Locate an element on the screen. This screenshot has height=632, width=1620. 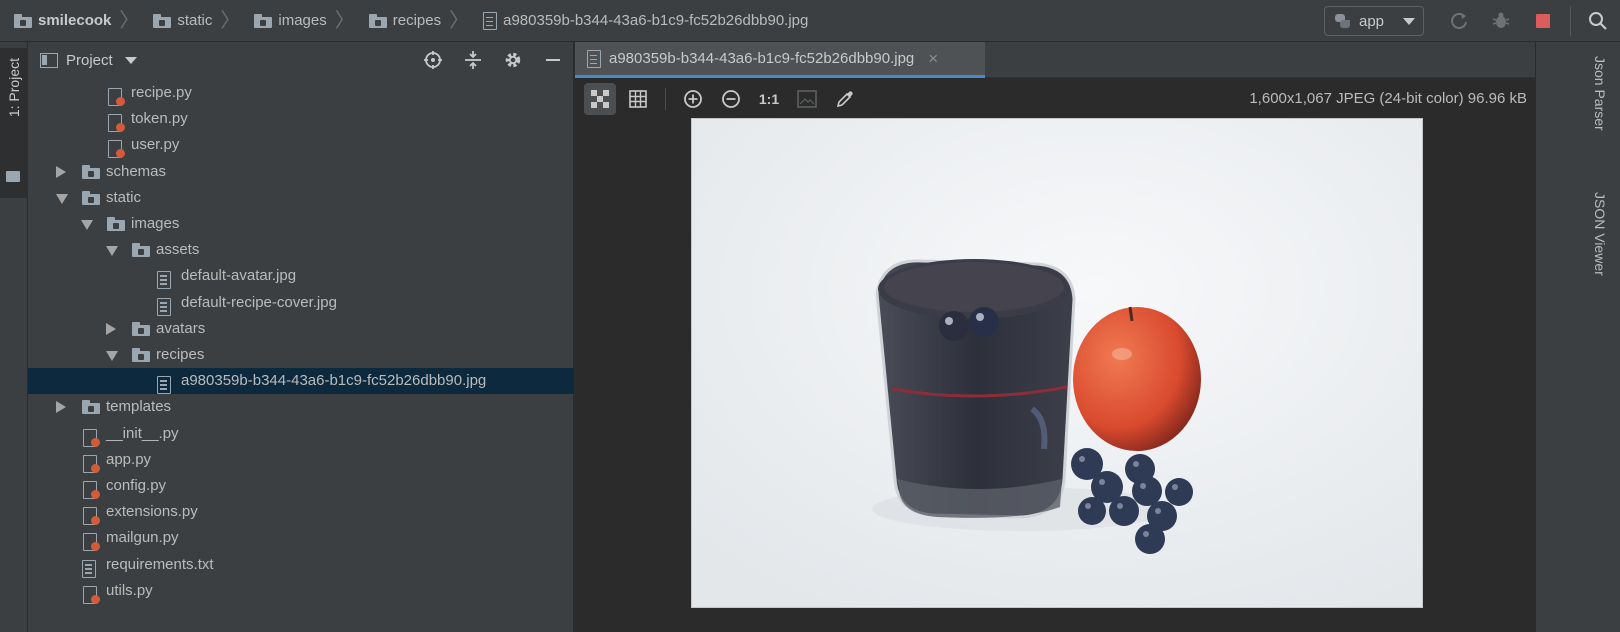
project-panel-header: Project is located at coordinates (300, 60).